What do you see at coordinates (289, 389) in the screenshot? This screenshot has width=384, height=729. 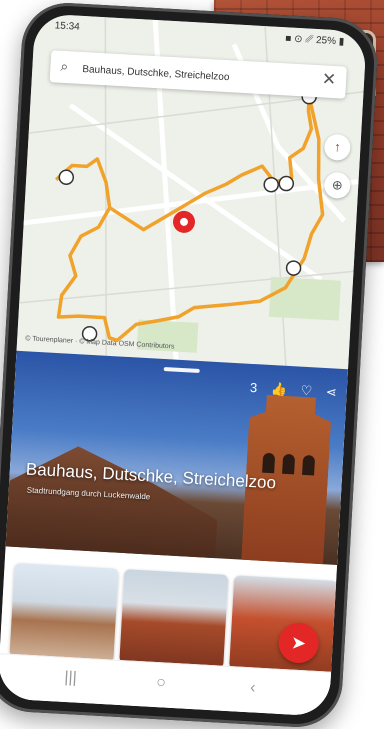 I see `tour-actions: 3 👍 ♡ ⋖` at bounding box center [289, 389].